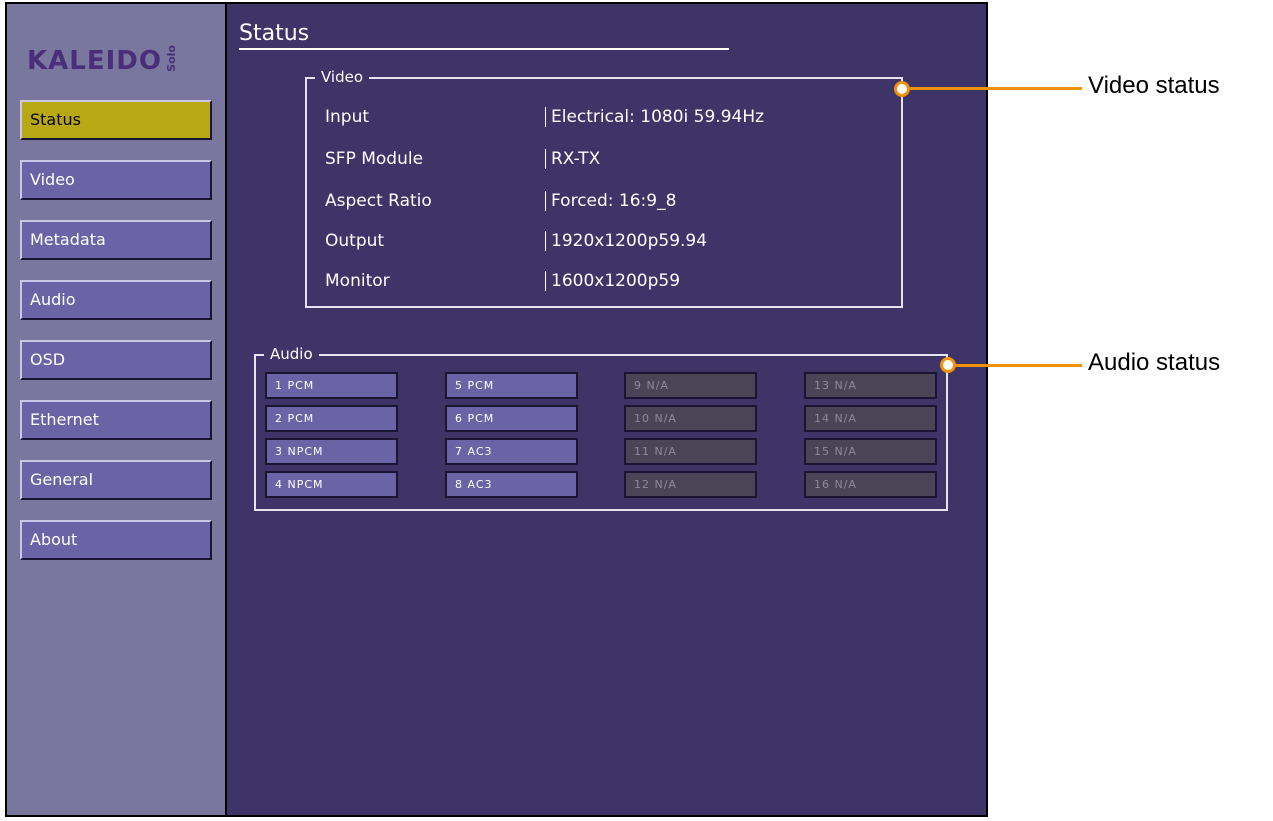  I want to click on audio-channel-4: 4 NPCM, so click(331, 484).